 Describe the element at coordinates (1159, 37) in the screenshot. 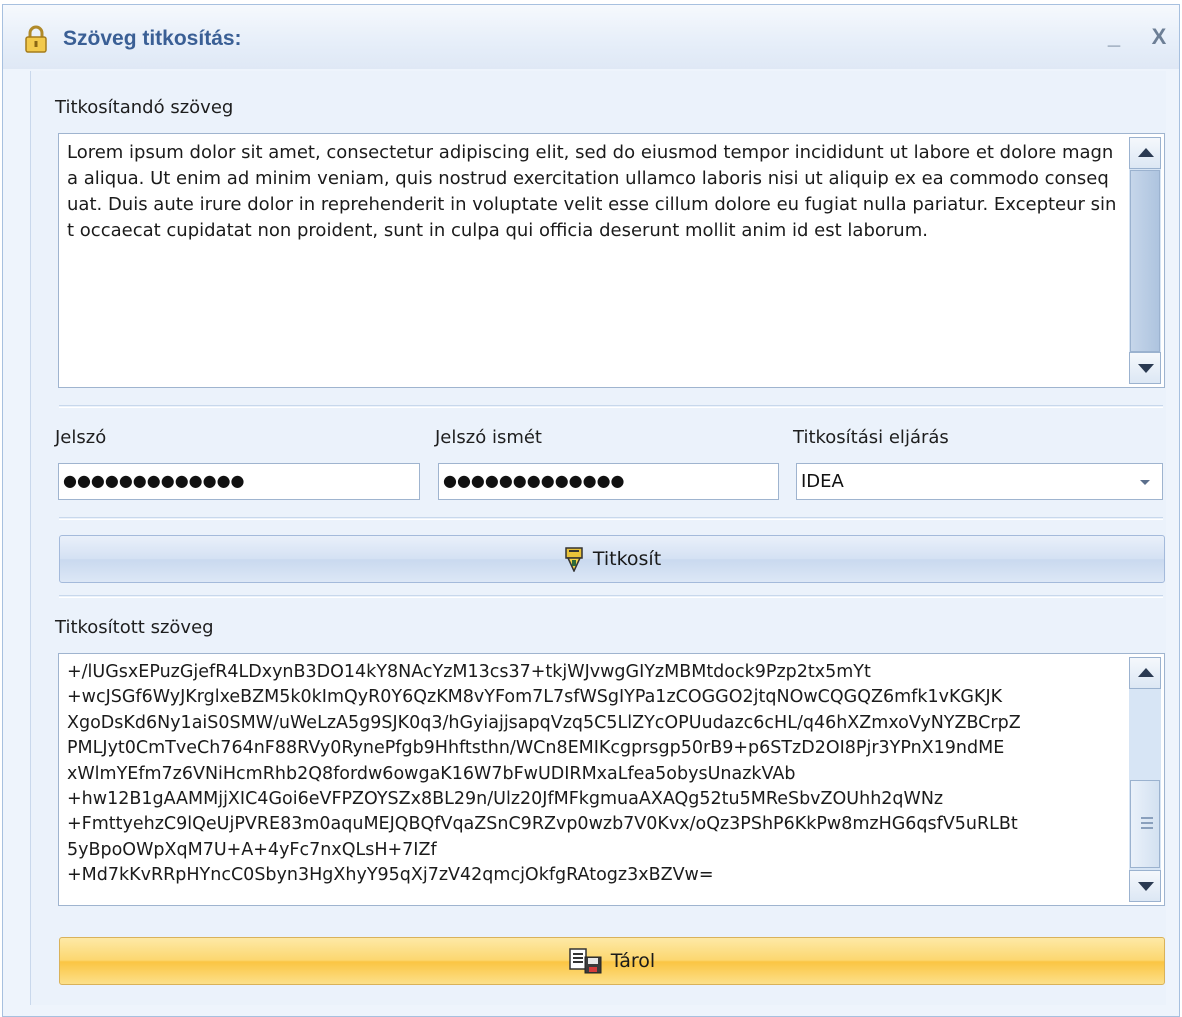

I see `close-button: X` at that location.